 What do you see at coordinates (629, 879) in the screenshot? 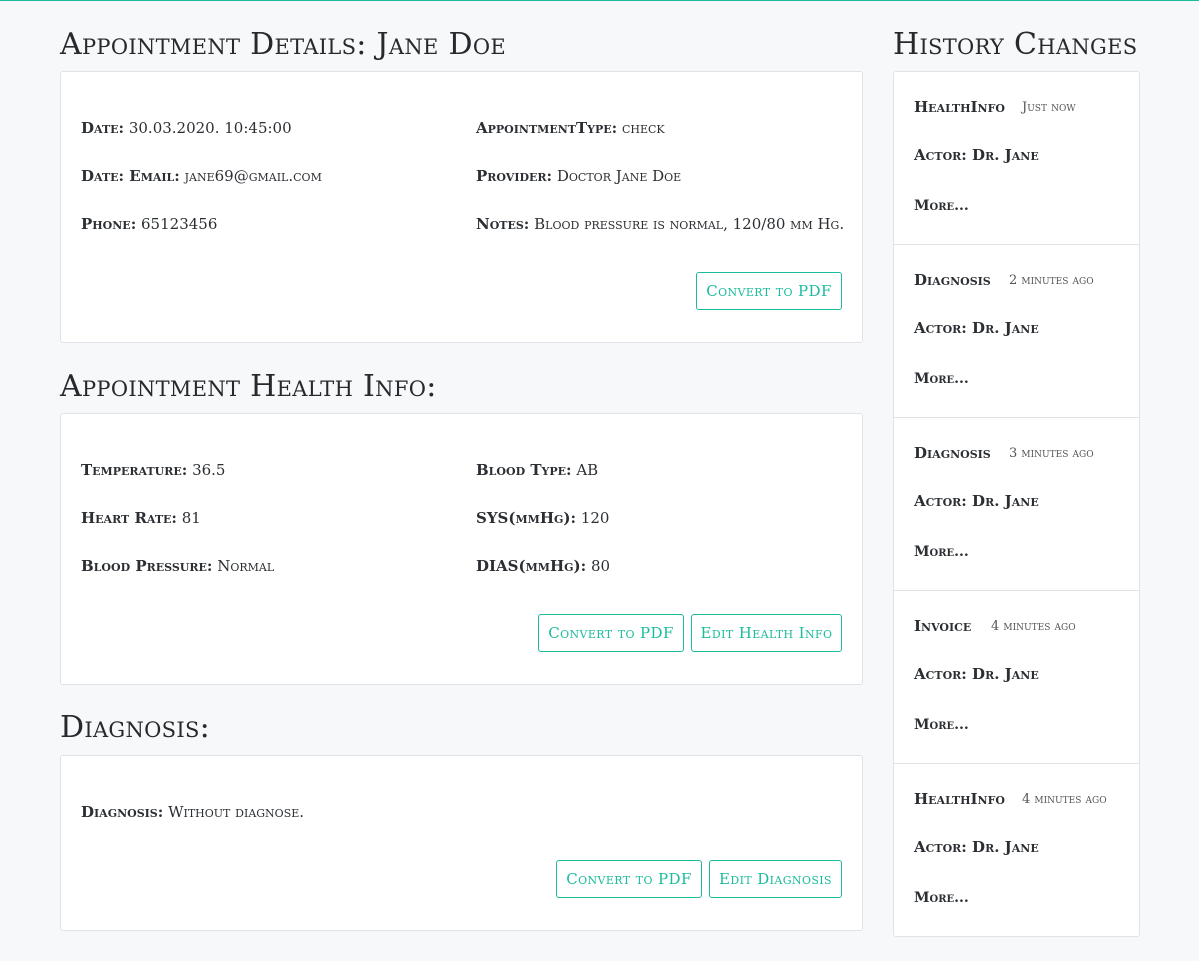
I see `diagnosis-convert-pdf-button: Convert to PDF` at bounding box center [629, 879].